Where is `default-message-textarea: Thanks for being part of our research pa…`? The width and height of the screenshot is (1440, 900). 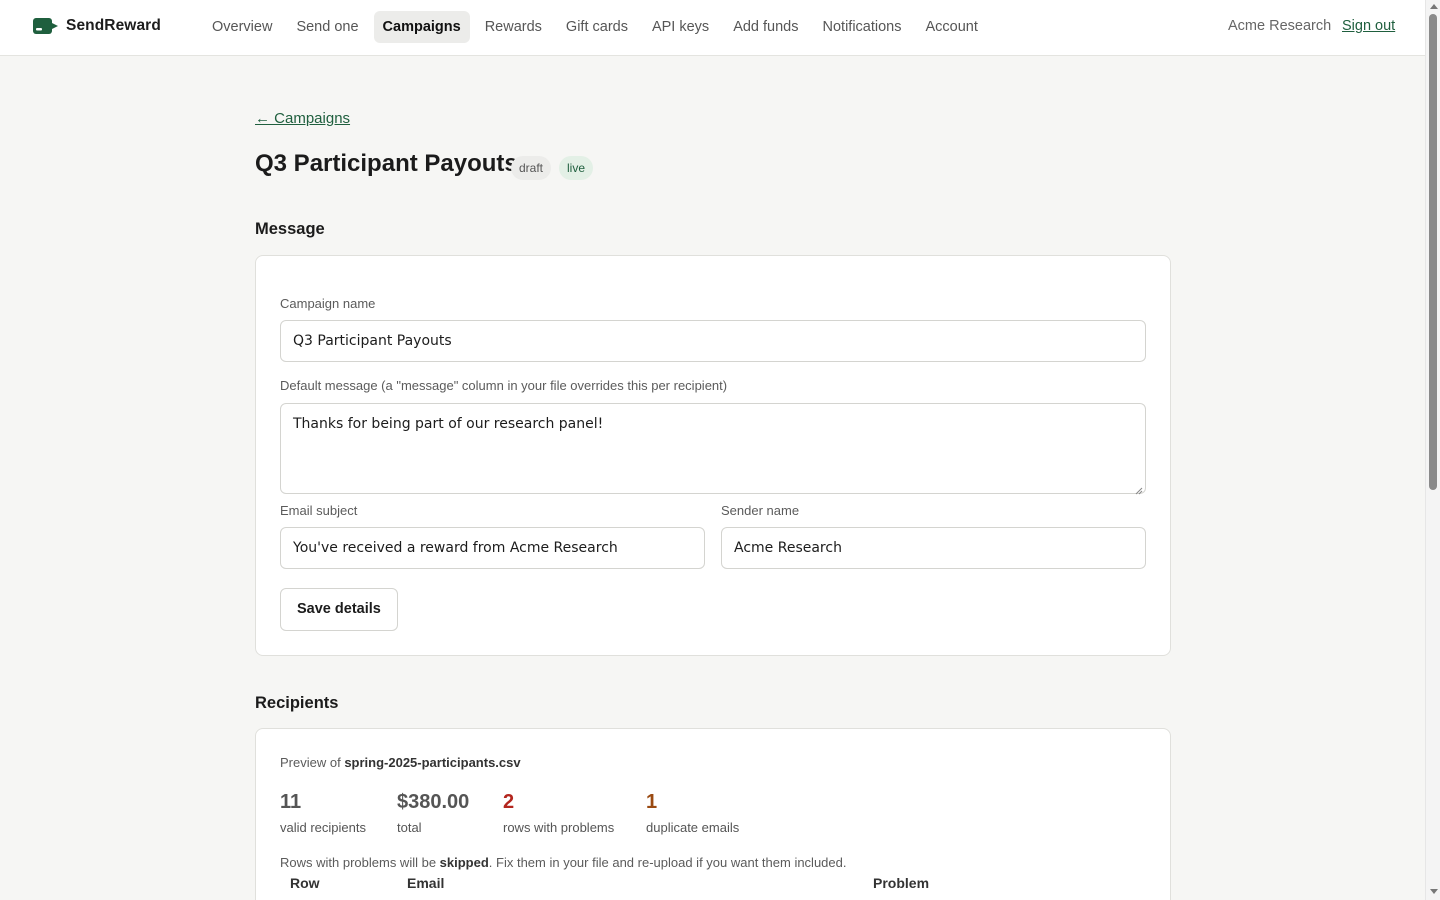
default-message-textarea: Thanks for being part of our research pa… is located at coordinates (713, 449).